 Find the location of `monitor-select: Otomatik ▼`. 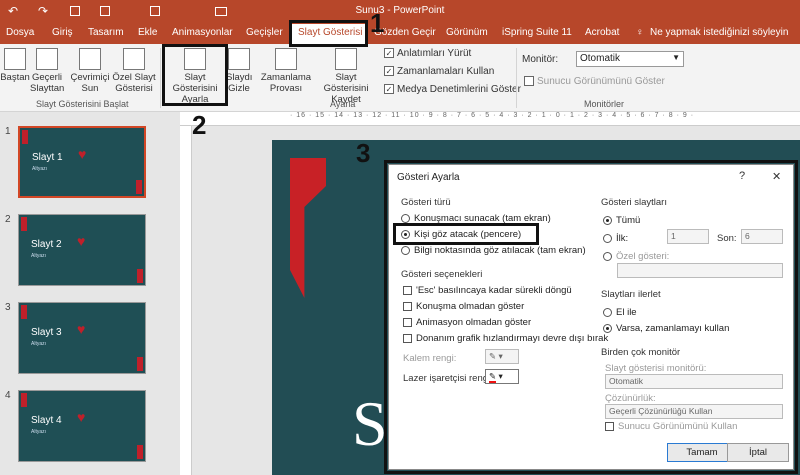

monitor-select: Otomatik ▼ is located at coordinates (630, 59).